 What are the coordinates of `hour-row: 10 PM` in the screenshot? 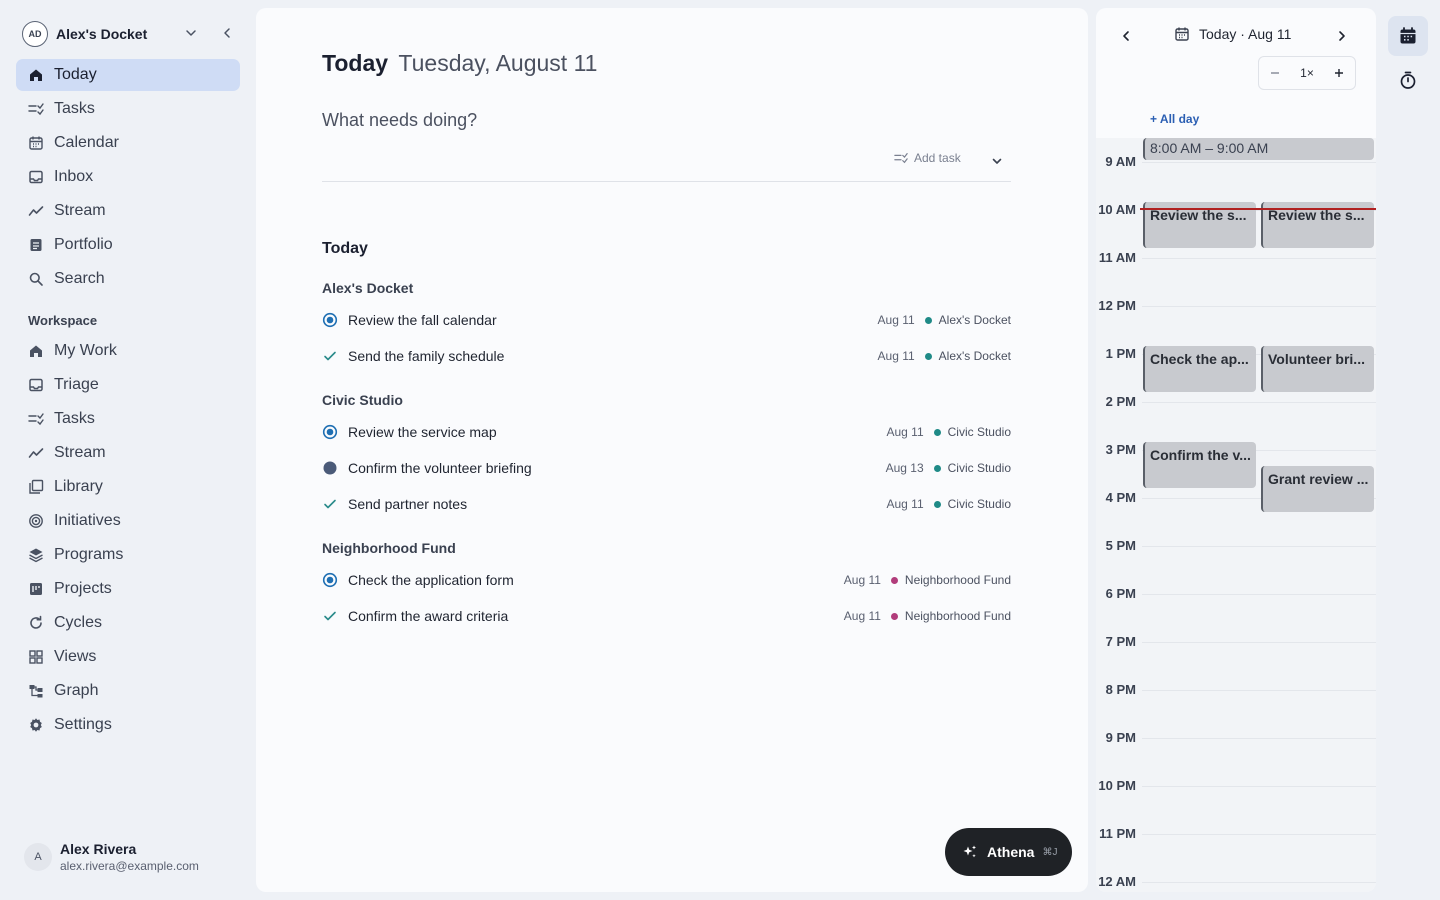 It's located at (1236, 802).